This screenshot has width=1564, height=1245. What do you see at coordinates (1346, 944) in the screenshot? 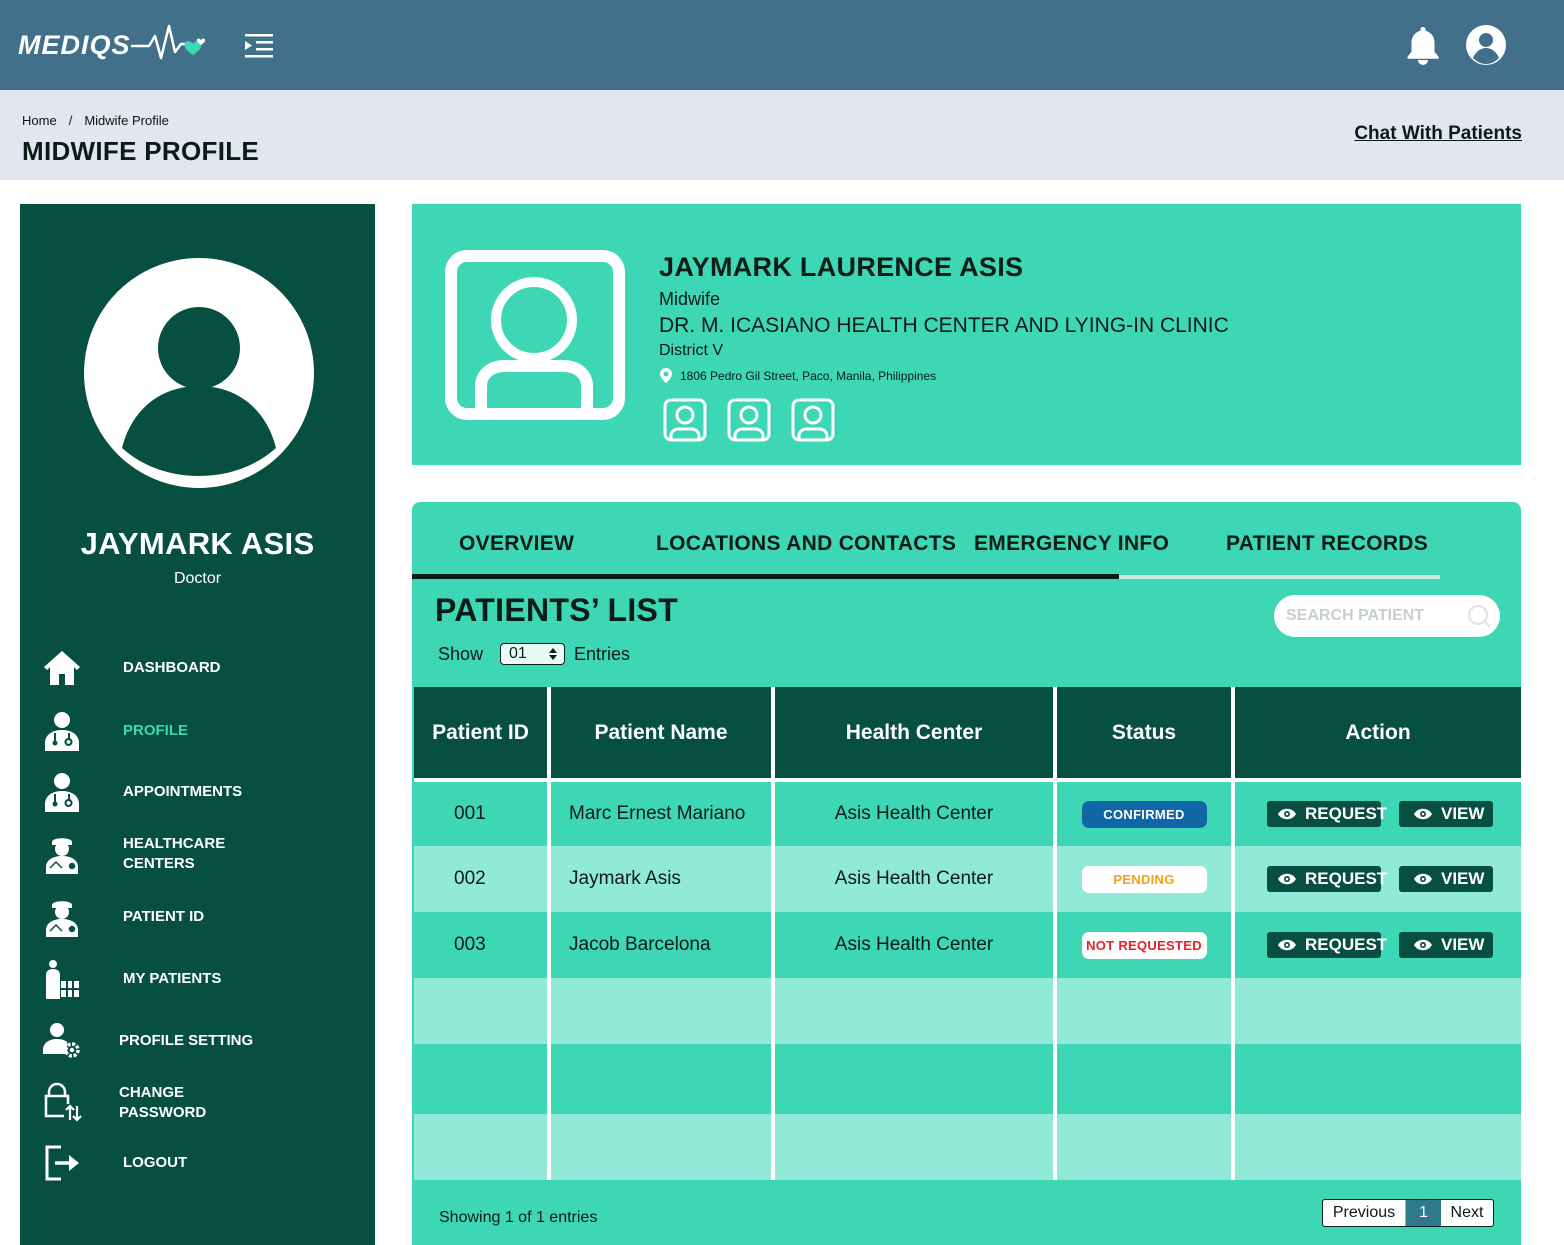
I see `request-label: REQUEST` at bounding box center [1346, 944].